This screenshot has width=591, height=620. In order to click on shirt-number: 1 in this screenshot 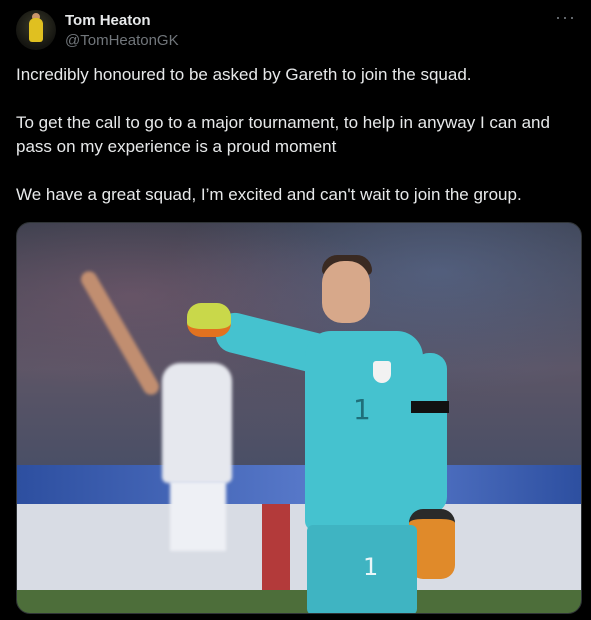, I will do `click(362, 409)`.